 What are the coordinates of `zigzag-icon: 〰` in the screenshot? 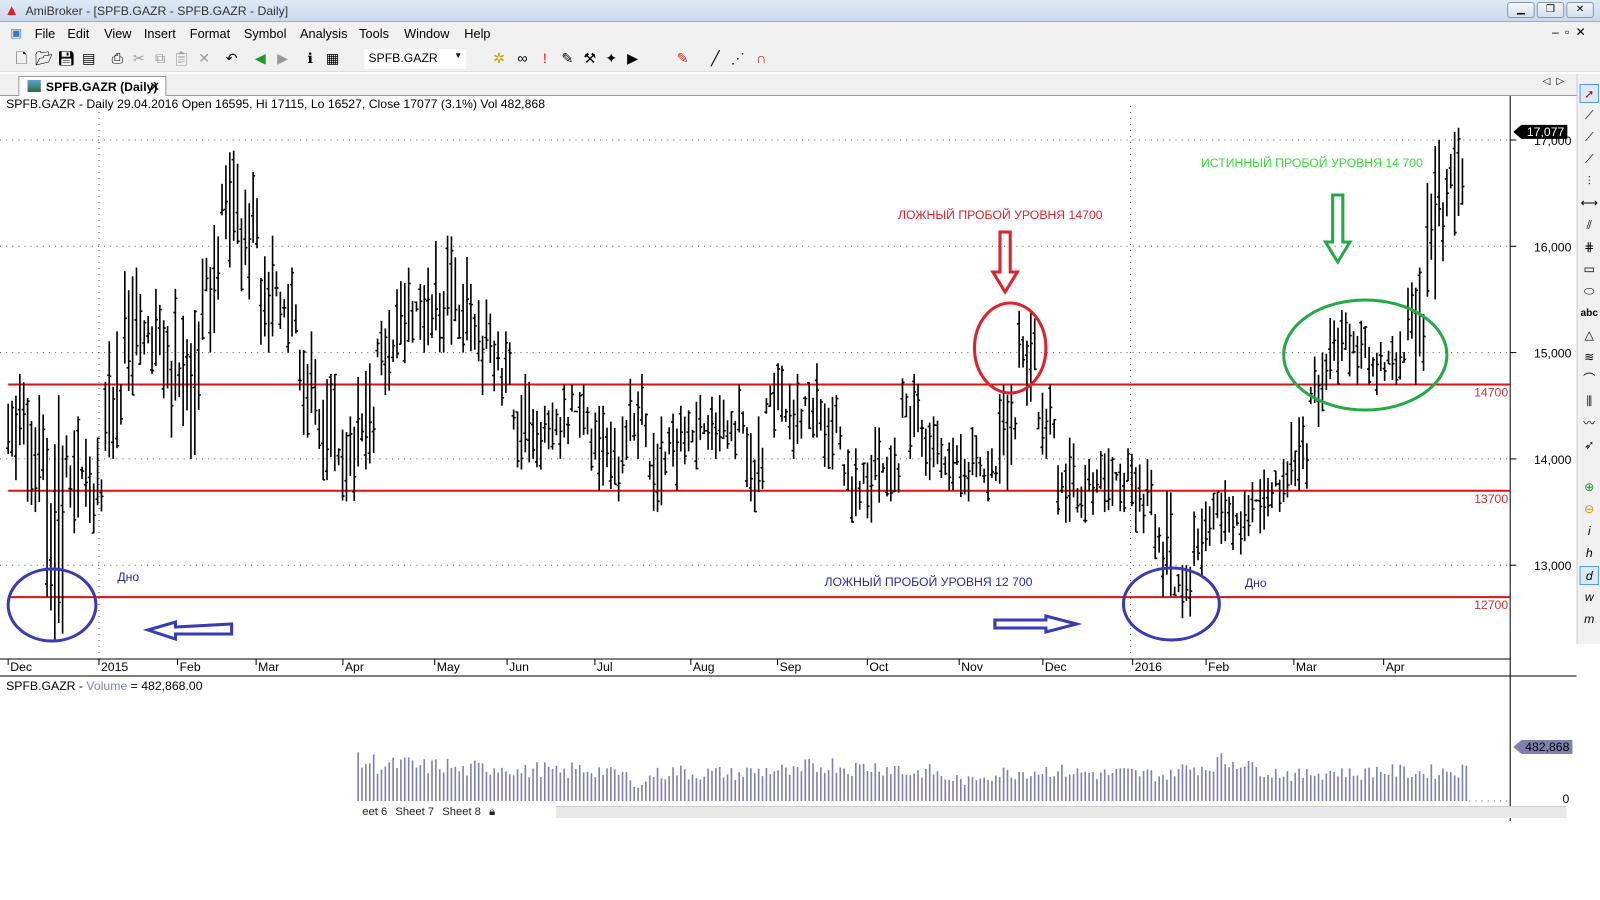 It's located at (1589, 423).